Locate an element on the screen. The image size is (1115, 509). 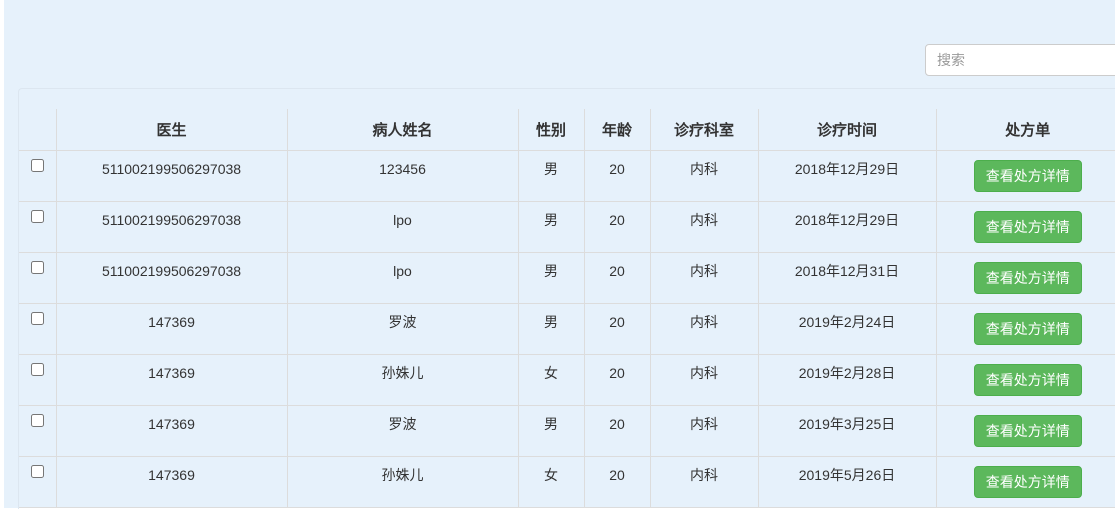
cell-visit-time: 2019年2月28日 is located at coordinates (846, 380).